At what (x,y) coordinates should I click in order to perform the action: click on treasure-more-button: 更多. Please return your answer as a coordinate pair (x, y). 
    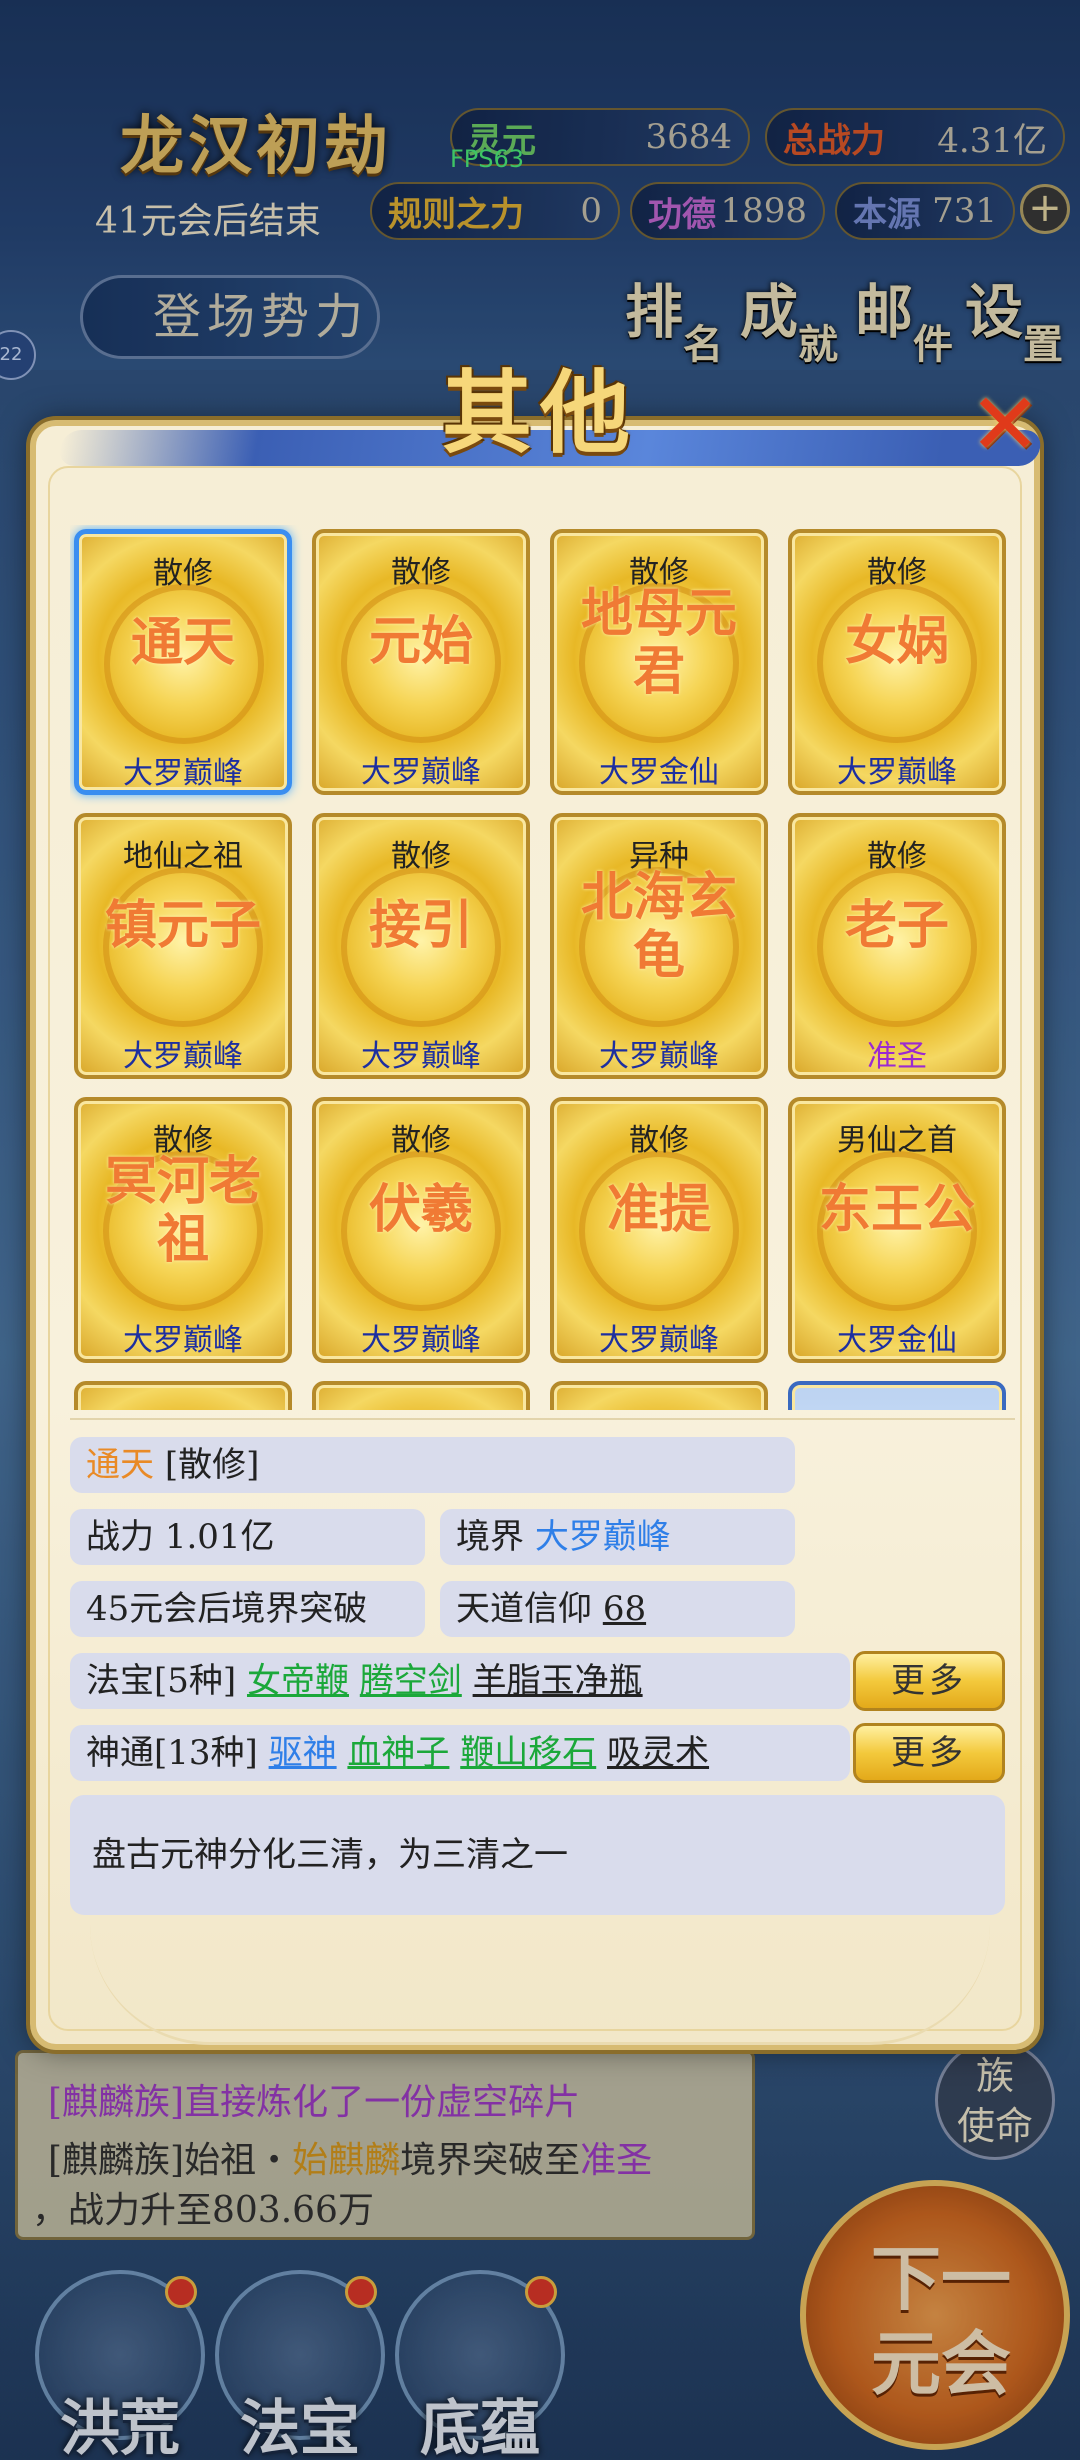
    Looking at the image, I should click on (929, 1681).